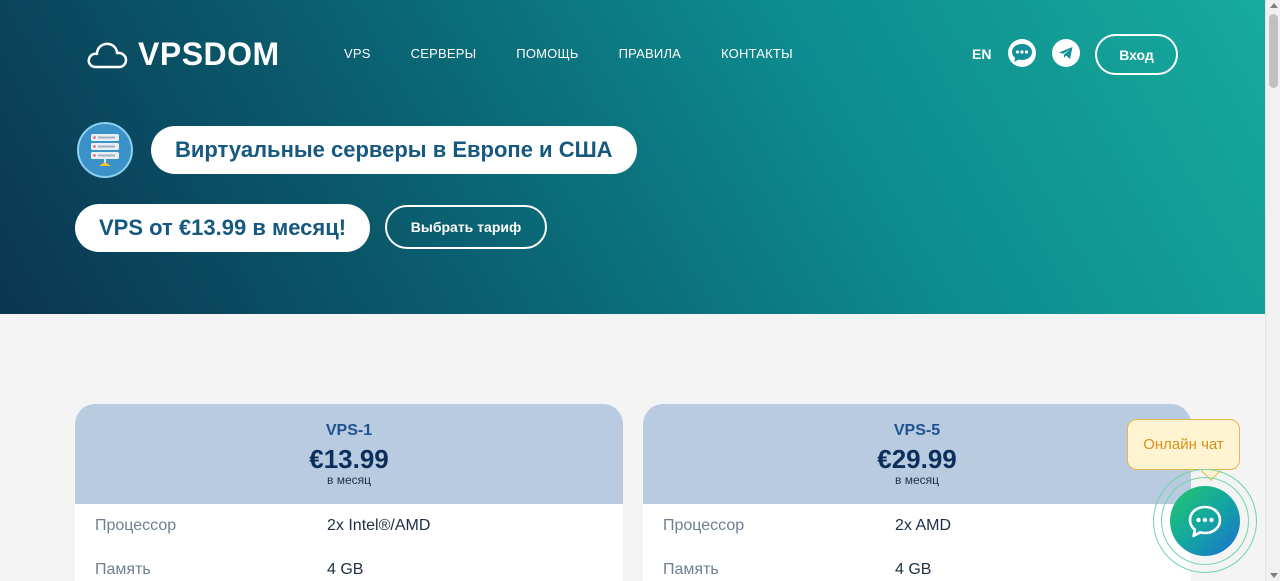 The width and height of the screenshot is (1280, 581). I want to click on nav-rules: ПРАВИЛА, so click(650, 53).